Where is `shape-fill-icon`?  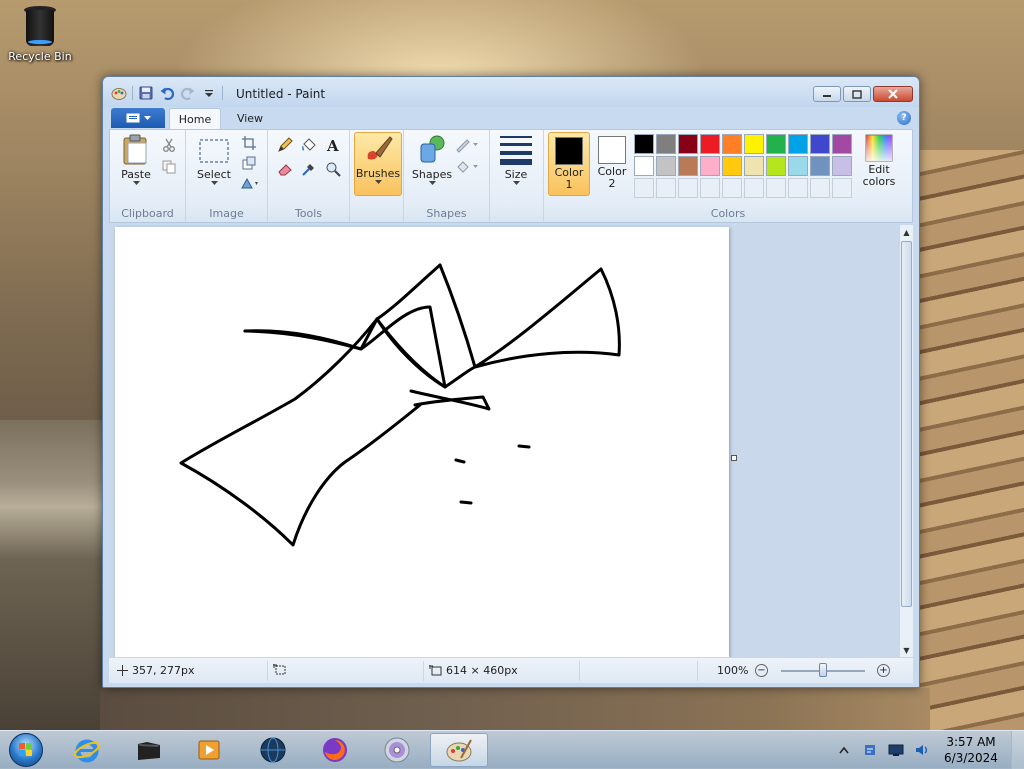 shape-fill-icon is located at coordinates (467, 167).